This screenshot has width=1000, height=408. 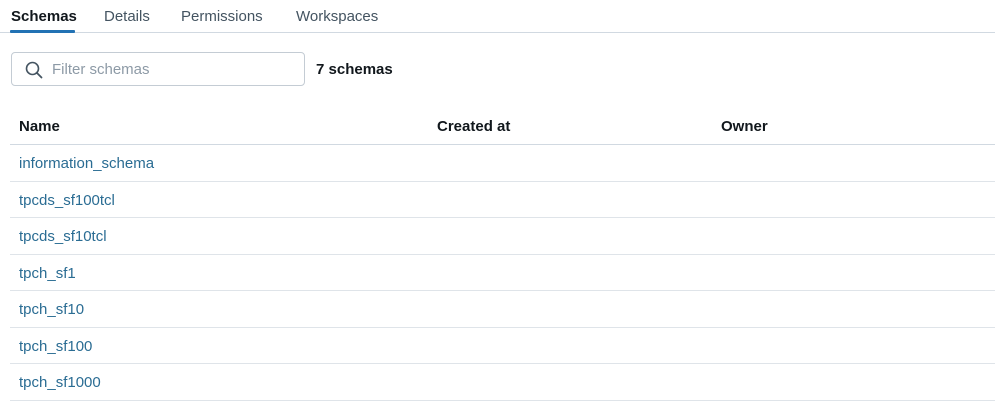 What do you see at coordinates (127, 17) in the screenshot?
I see `tab-details: Details` at bounding box center [127, 17].